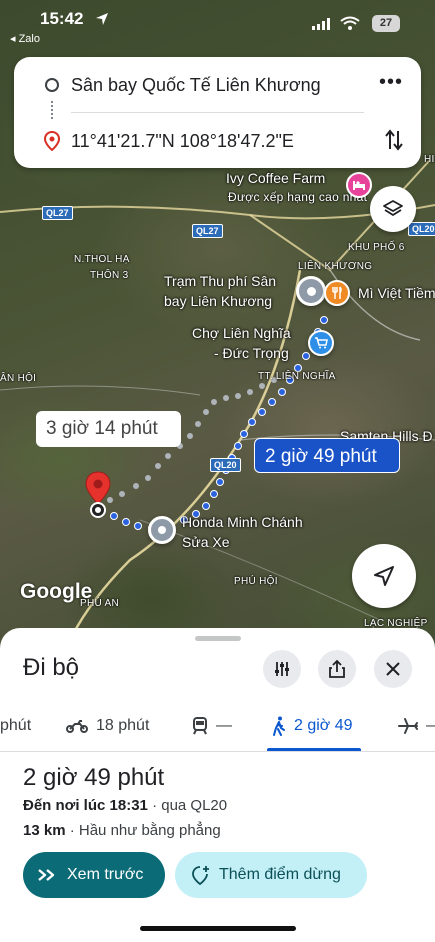  I want to click on layers-icon, so click(393, 208).